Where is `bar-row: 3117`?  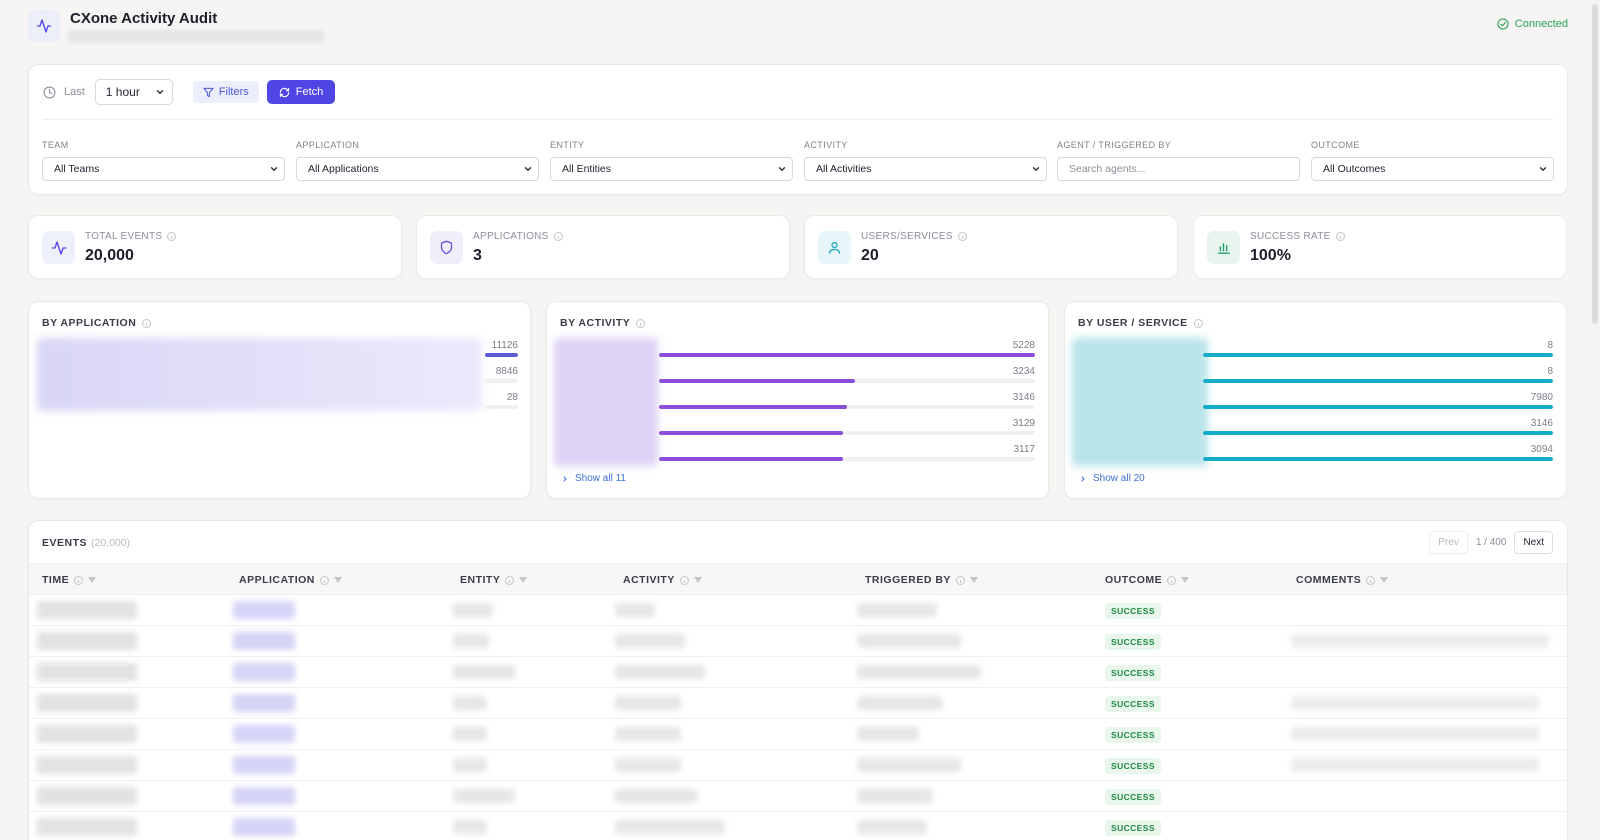
bar-row: 3117 is located at coordinates (847, 457).